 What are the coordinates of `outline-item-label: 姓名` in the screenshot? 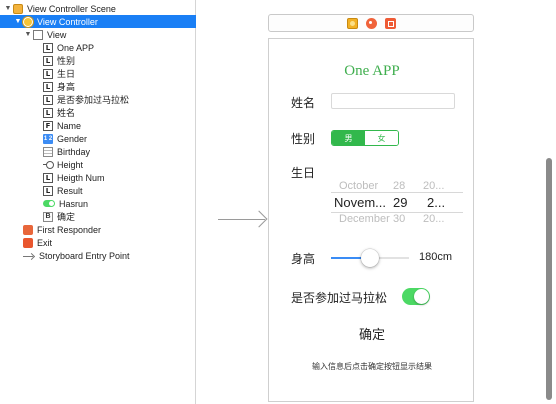 It's located at (66, 113).